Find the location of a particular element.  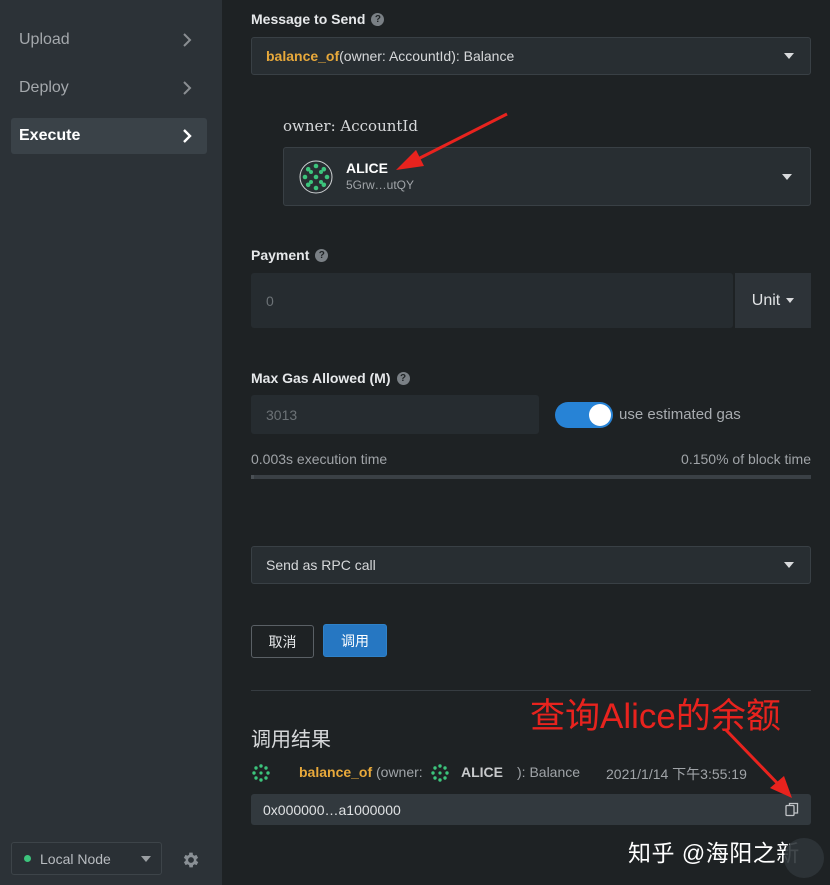

annotation-text: 查询Alice的余额 is located at coordinates (655, 716).